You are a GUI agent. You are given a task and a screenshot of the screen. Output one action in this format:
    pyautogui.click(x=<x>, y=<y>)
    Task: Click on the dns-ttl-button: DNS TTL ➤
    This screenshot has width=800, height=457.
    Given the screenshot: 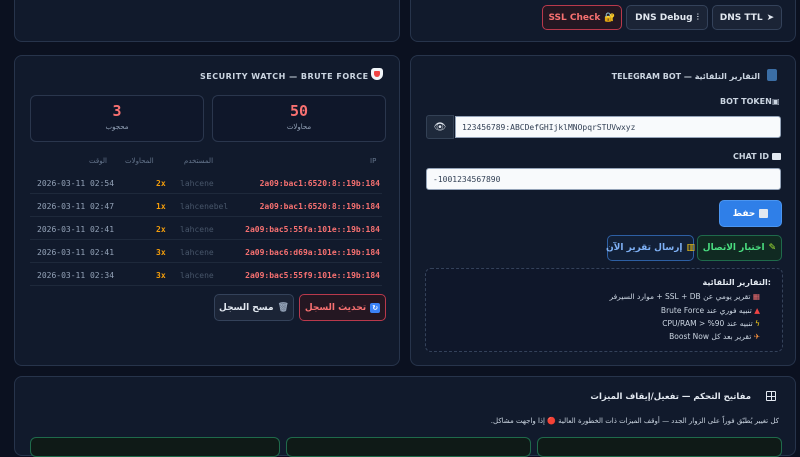 What is the action you would take?
    pyautogui.click(x=747, y=17)
    